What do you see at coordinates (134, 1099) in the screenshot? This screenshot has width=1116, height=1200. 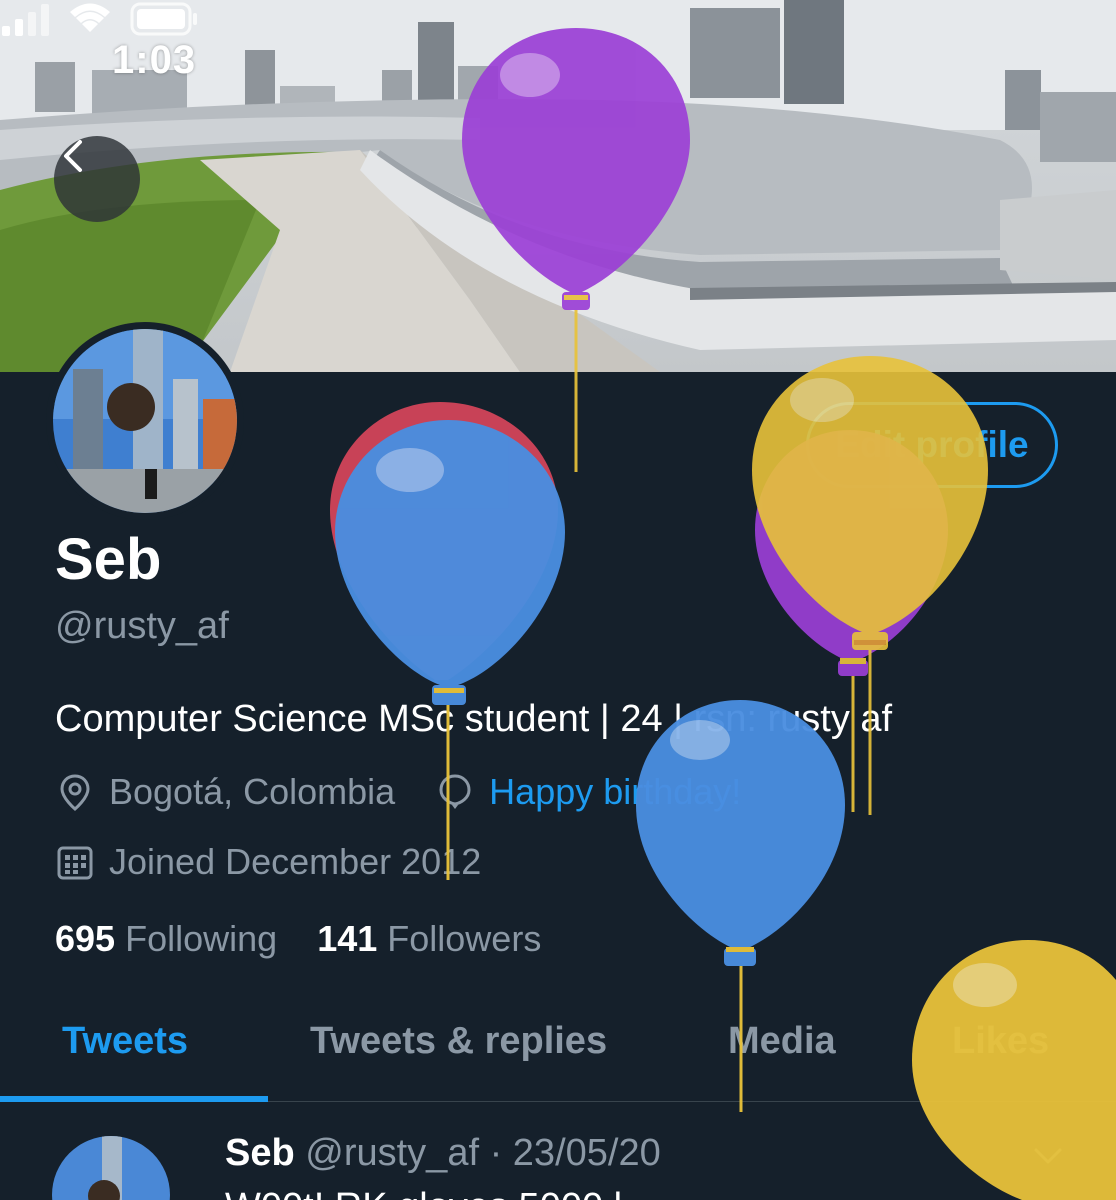 I see `active-tab-indicator` at bounding box center [134, 1099].